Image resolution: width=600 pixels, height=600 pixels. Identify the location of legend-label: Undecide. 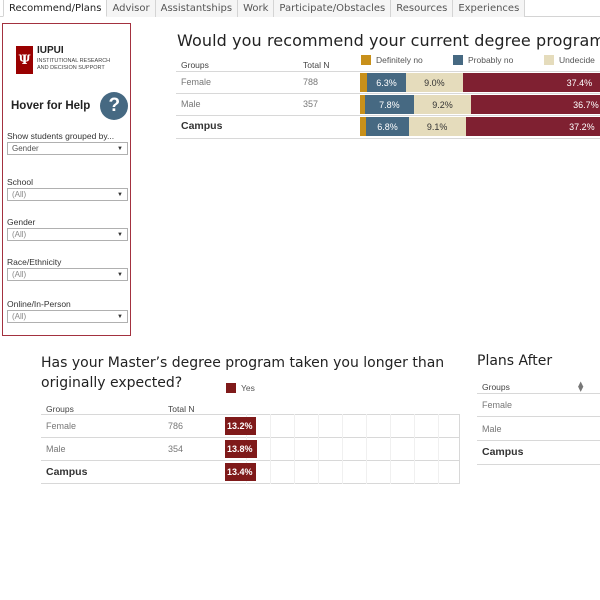
(577, 60).